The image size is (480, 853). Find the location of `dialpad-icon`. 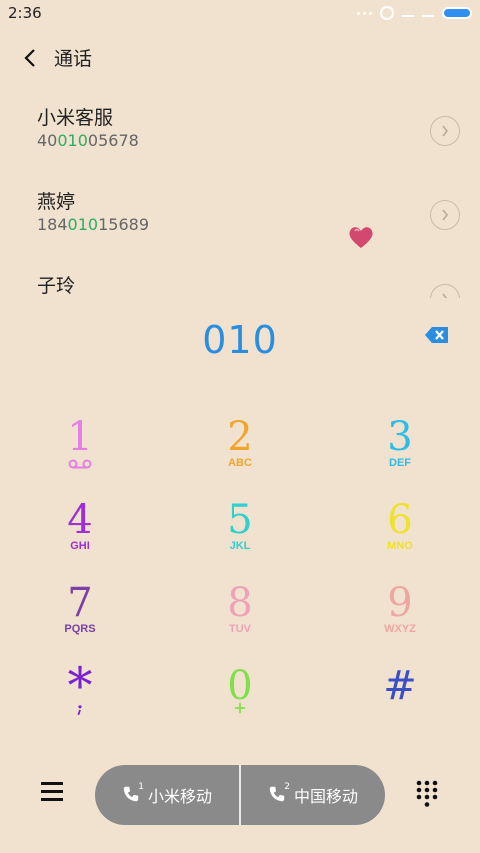

dialpad-icon is located at coordinates (427, 794).